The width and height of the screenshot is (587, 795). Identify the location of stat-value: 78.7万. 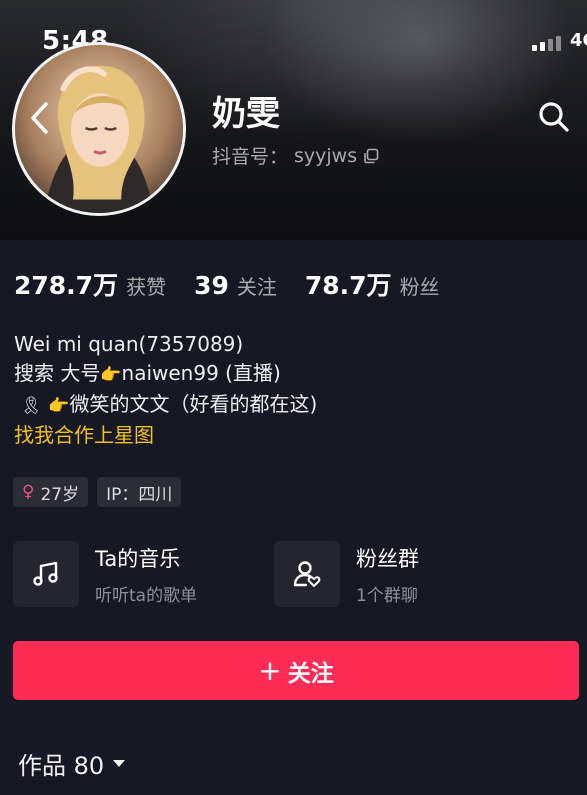
(348, 285).